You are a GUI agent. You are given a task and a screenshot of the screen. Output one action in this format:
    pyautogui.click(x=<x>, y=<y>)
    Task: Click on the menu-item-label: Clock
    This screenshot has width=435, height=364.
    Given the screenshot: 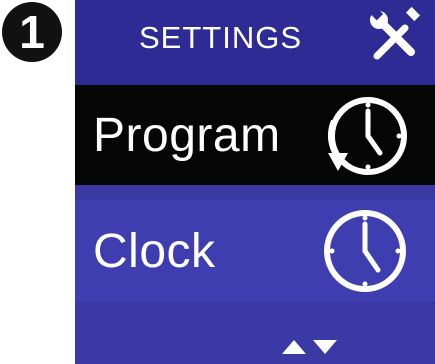 What is the action you would take?
    pyautogui.click(x=154, y=251)
    